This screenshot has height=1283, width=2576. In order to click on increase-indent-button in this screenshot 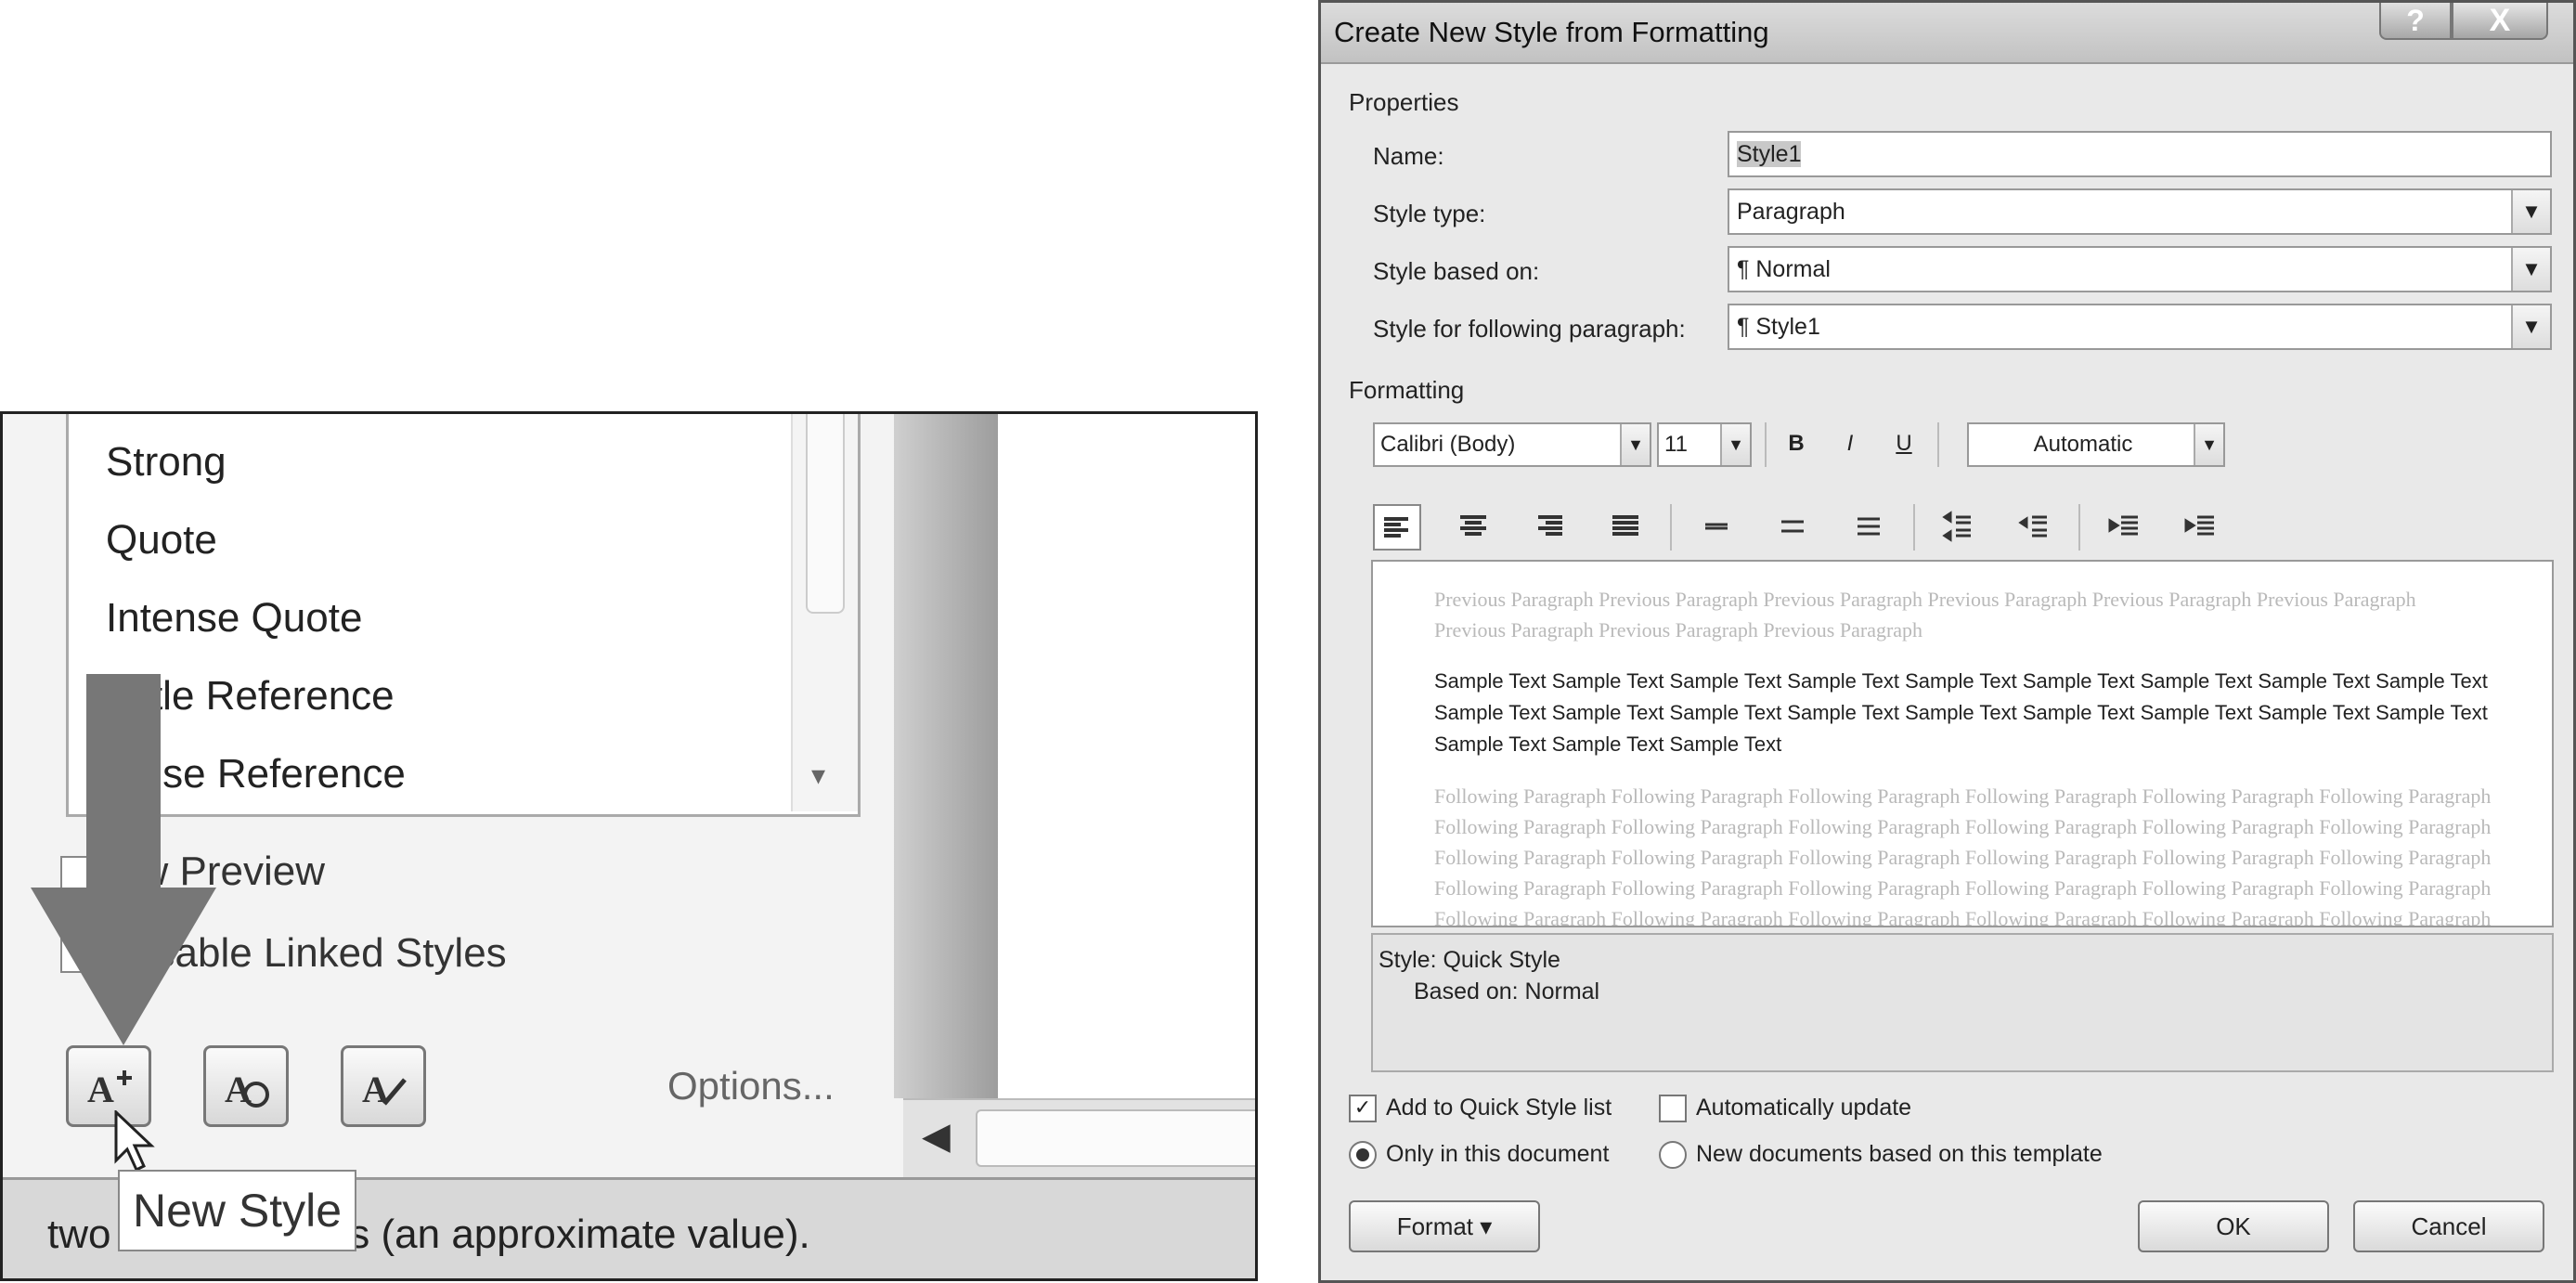, I will do `click(2201, 527)`.